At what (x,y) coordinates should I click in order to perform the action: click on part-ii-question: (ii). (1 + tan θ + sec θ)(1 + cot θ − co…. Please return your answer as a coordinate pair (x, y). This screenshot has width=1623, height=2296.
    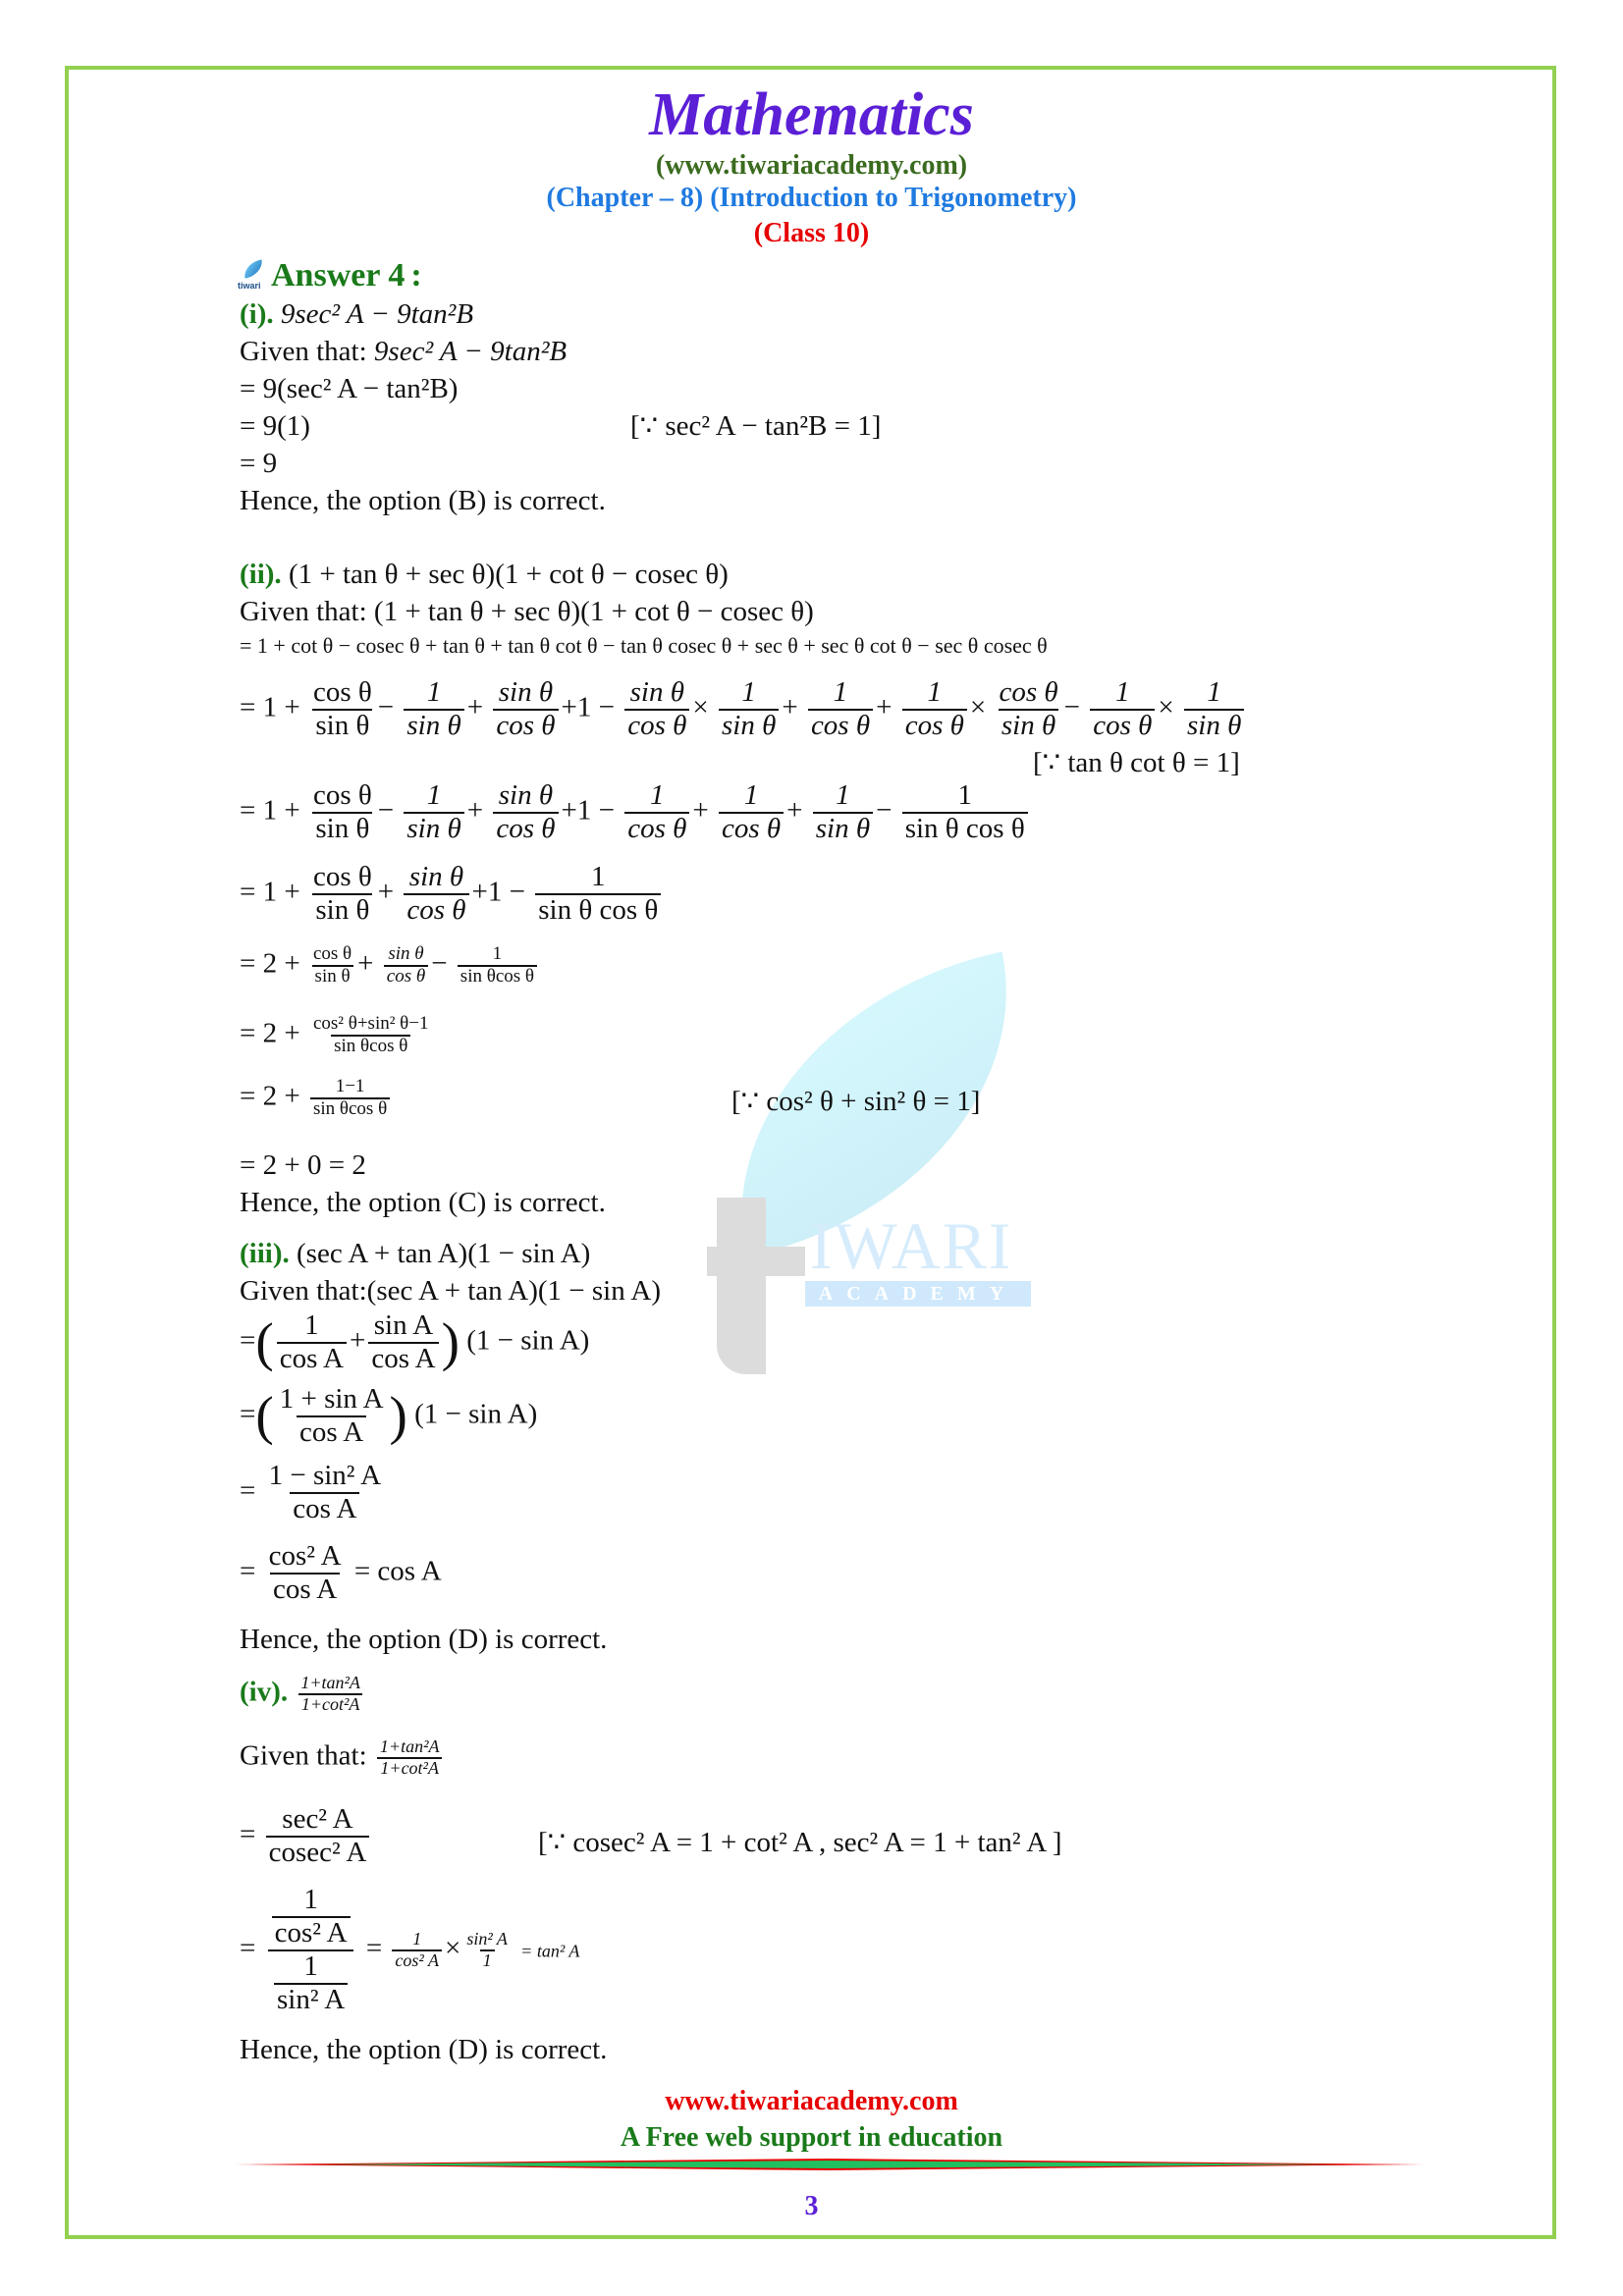
    Looking at the image, I should click on (484, 575).